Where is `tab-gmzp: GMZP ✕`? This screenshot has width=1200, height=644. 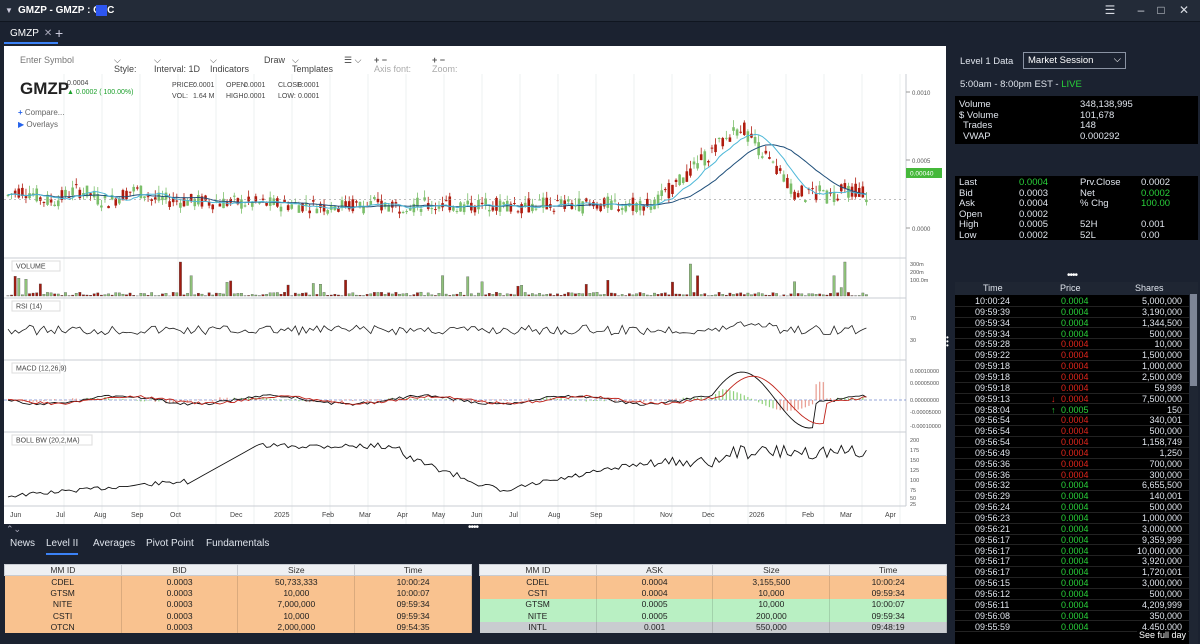 tab-gmzp: GMZP ✕ is located at coordinates (31, 34).